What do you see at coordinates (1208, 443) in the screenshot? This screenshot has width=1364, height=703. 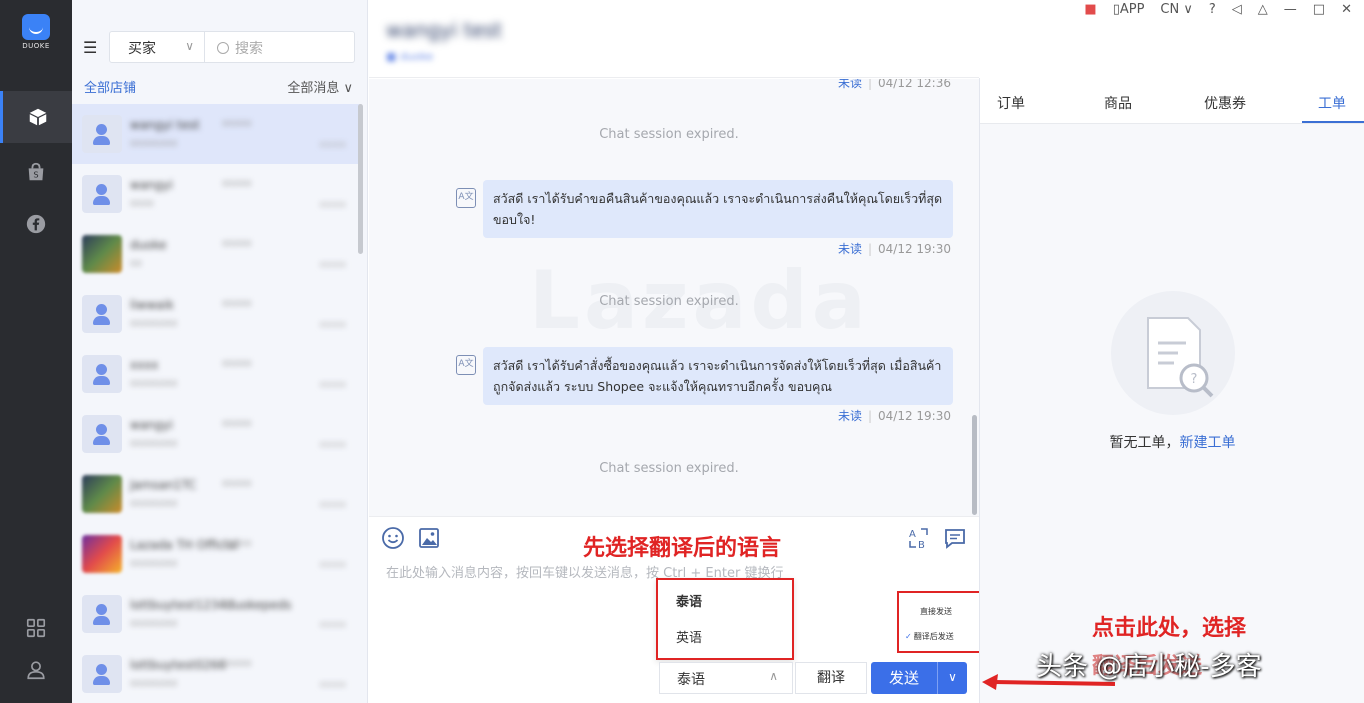 I see `create-ticket-link: 新建工单` at bounding box center [1208, 443].